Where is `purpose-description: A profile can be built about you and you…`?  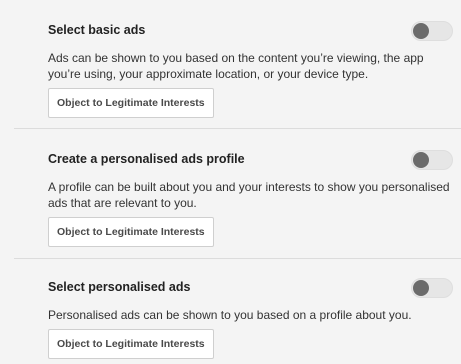
purpose-description: A profile can be built about you and you… is located at coordinates (249, 195).